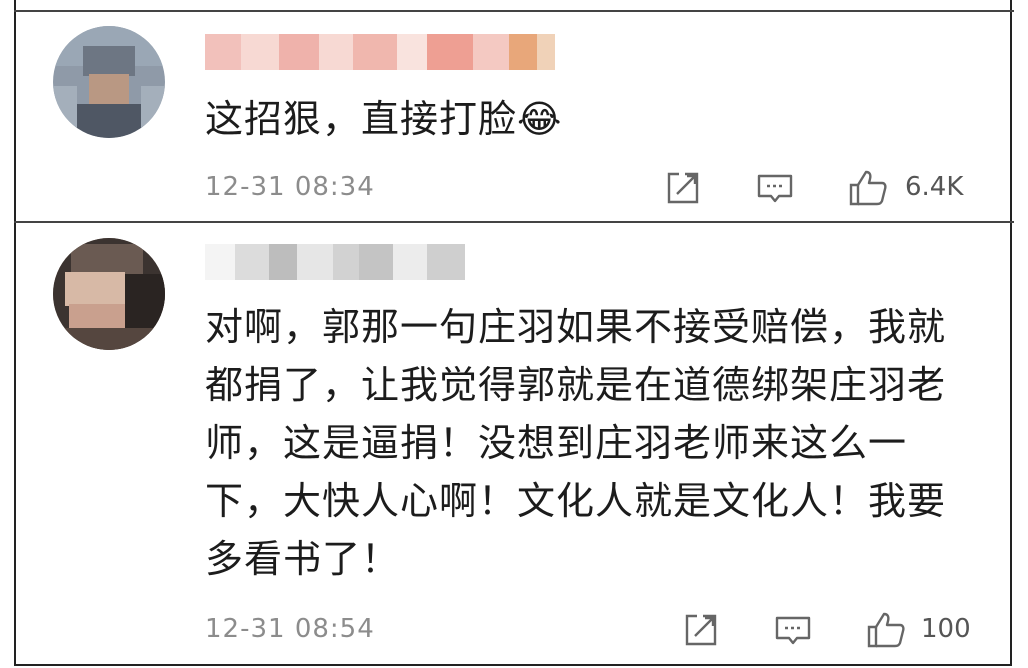 This screenshot has height=668, width=1028. I want to click on comment-line: 都捐了，让我觉得郭就是在道德绑架庄羽老, so click(576, 385).